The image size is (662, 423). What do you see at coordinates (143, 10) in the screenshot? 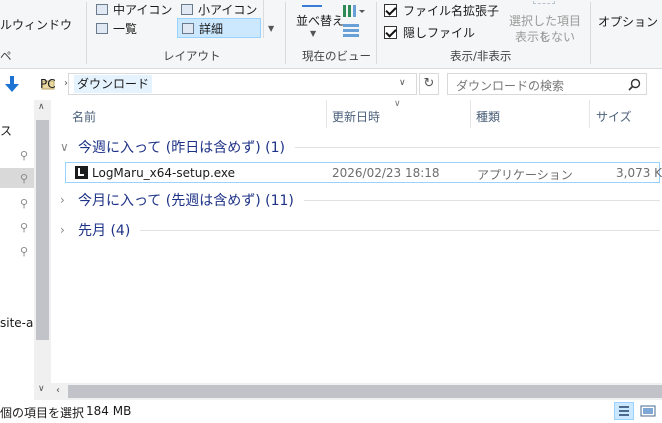
I see `layout-medium-icons-label: 中アイコン` at bounding box center [143, 10].